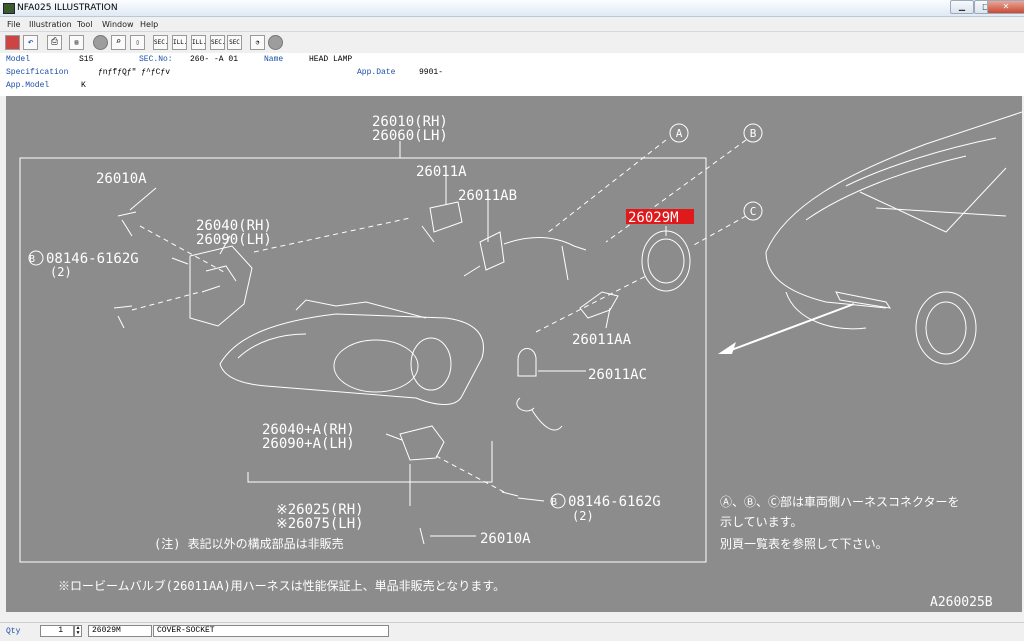  What do you see at coordinates (376, 72) in the screenshot?
I see `appdate-label: App.Date` at bounding box center [376, 72].